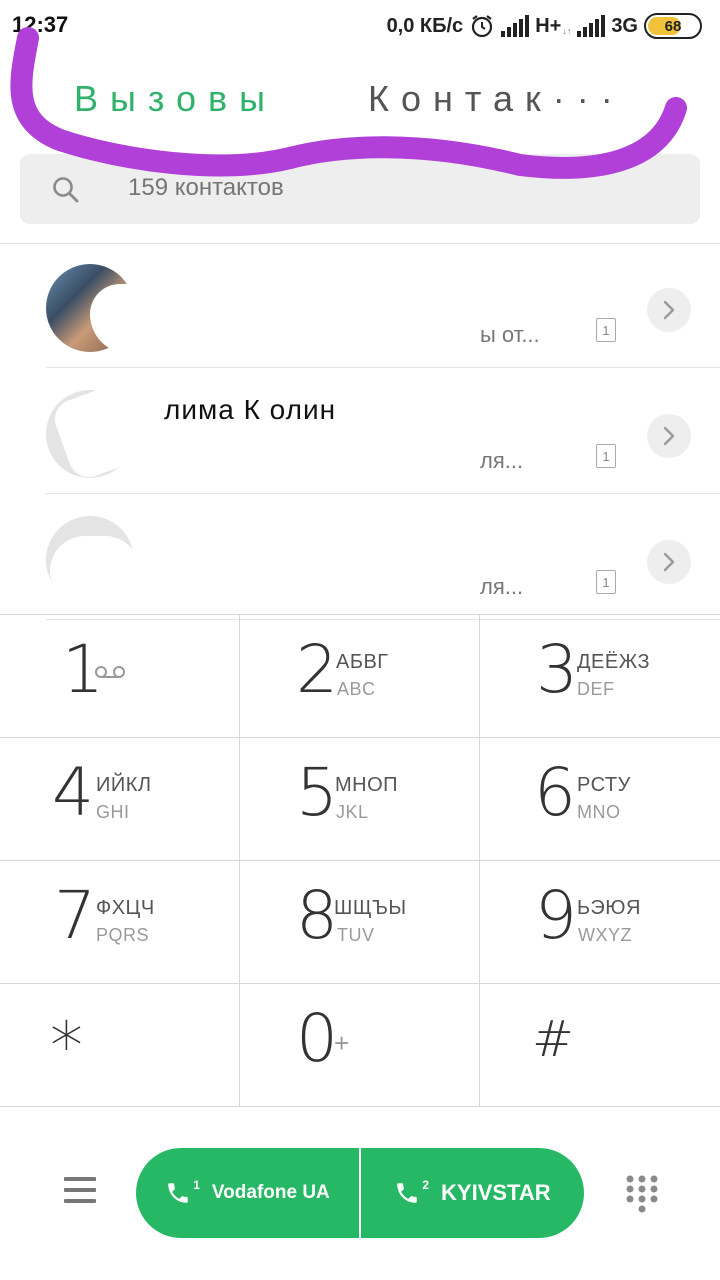  What do you see at coordinates (362, 662) in the screenshot?
I see `key-cyrillic: АБВГ` at bounding box center [362, 662].